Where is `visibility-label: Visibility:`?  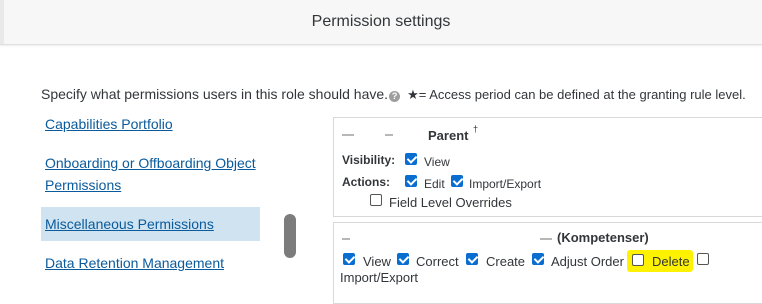
visibility-label: Visibility: is located at coordinates (369, 160).